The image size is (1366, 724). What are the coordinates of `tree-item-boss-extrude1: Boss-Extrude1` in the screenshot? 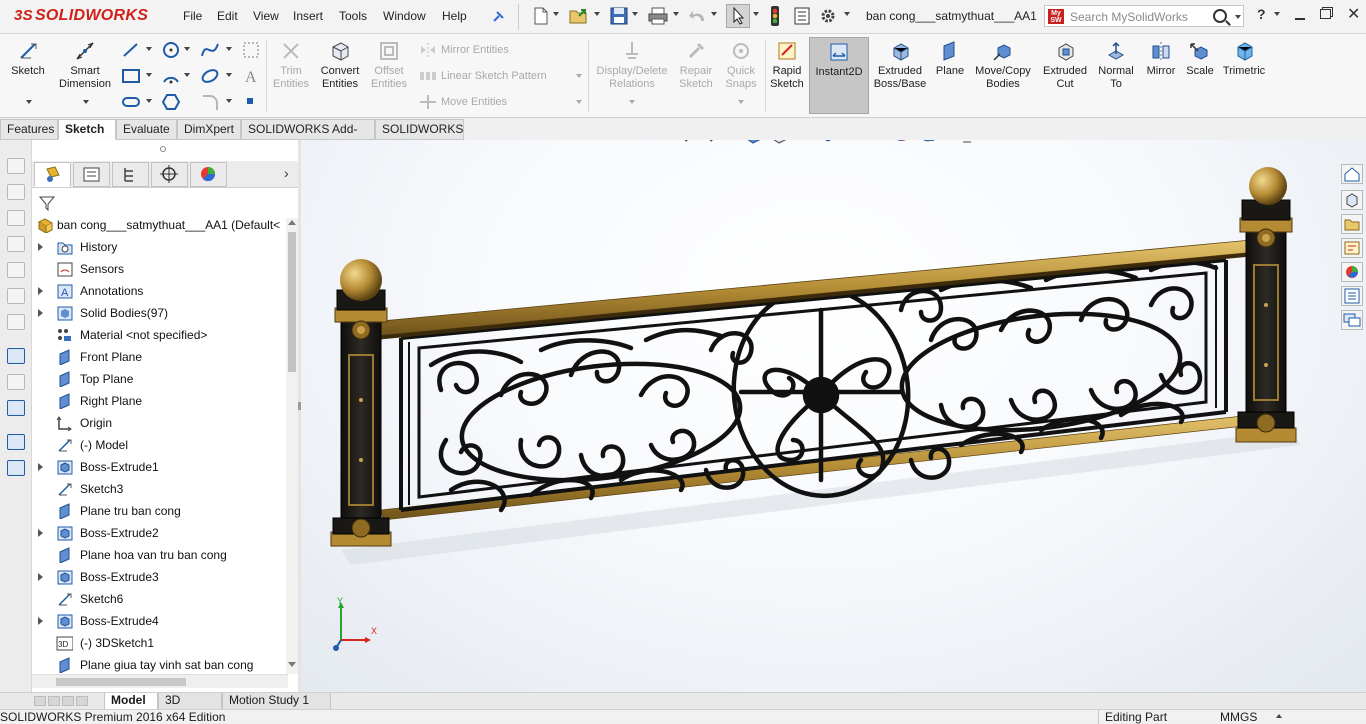 It's located at (159, 467).